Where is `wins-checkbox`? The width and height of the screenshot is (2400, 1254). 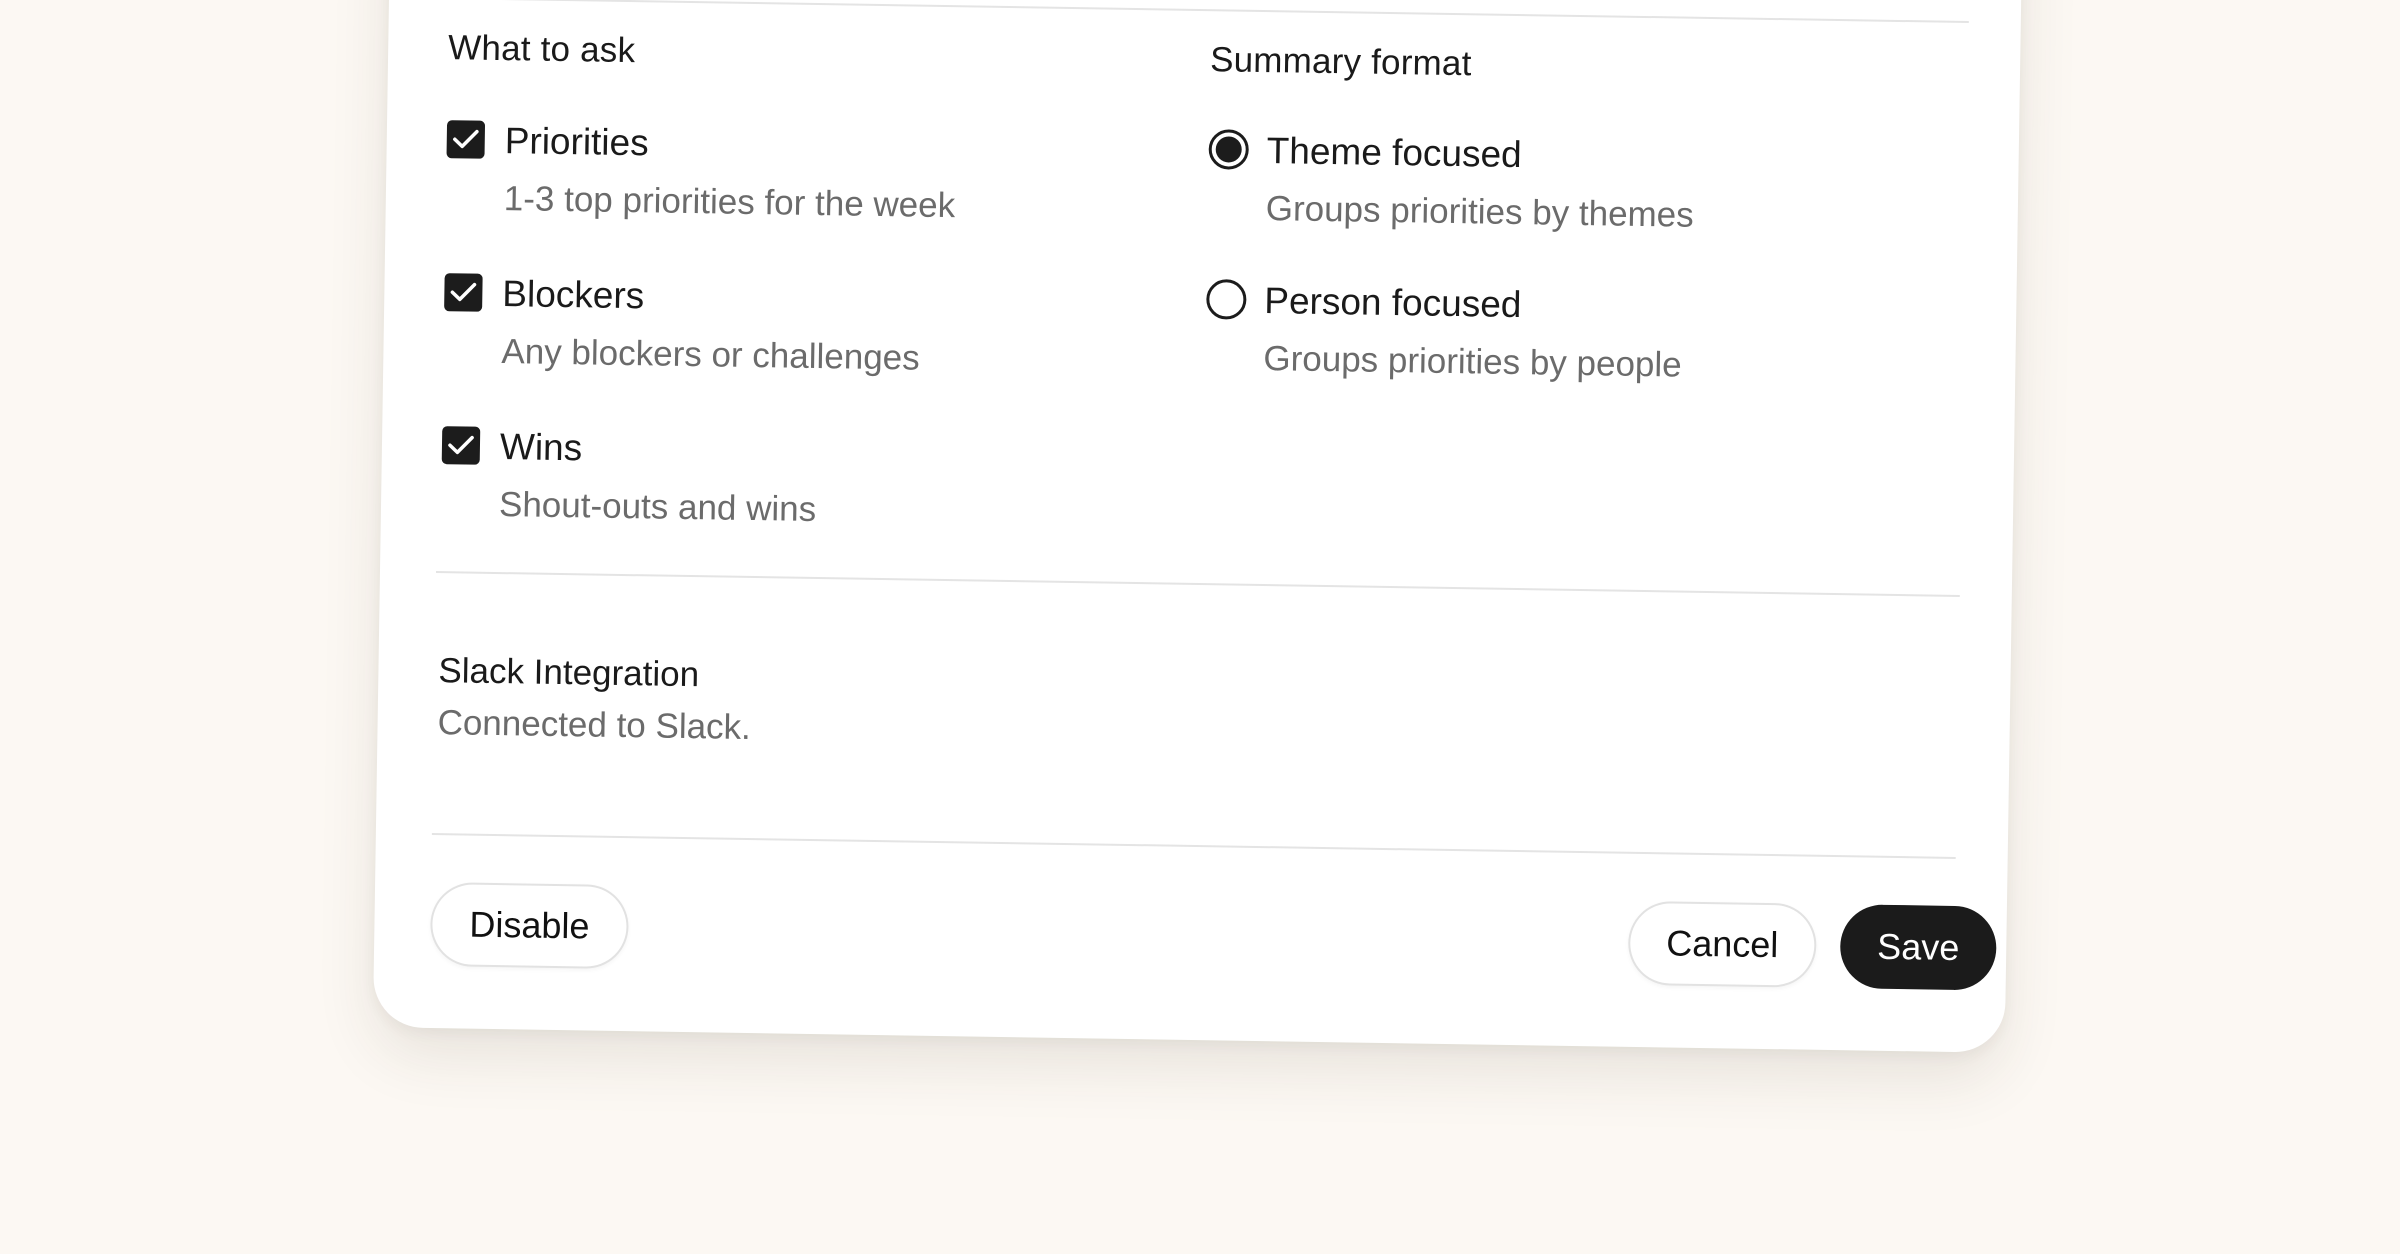 wins-checkbox is located at coordinates (461, 445).